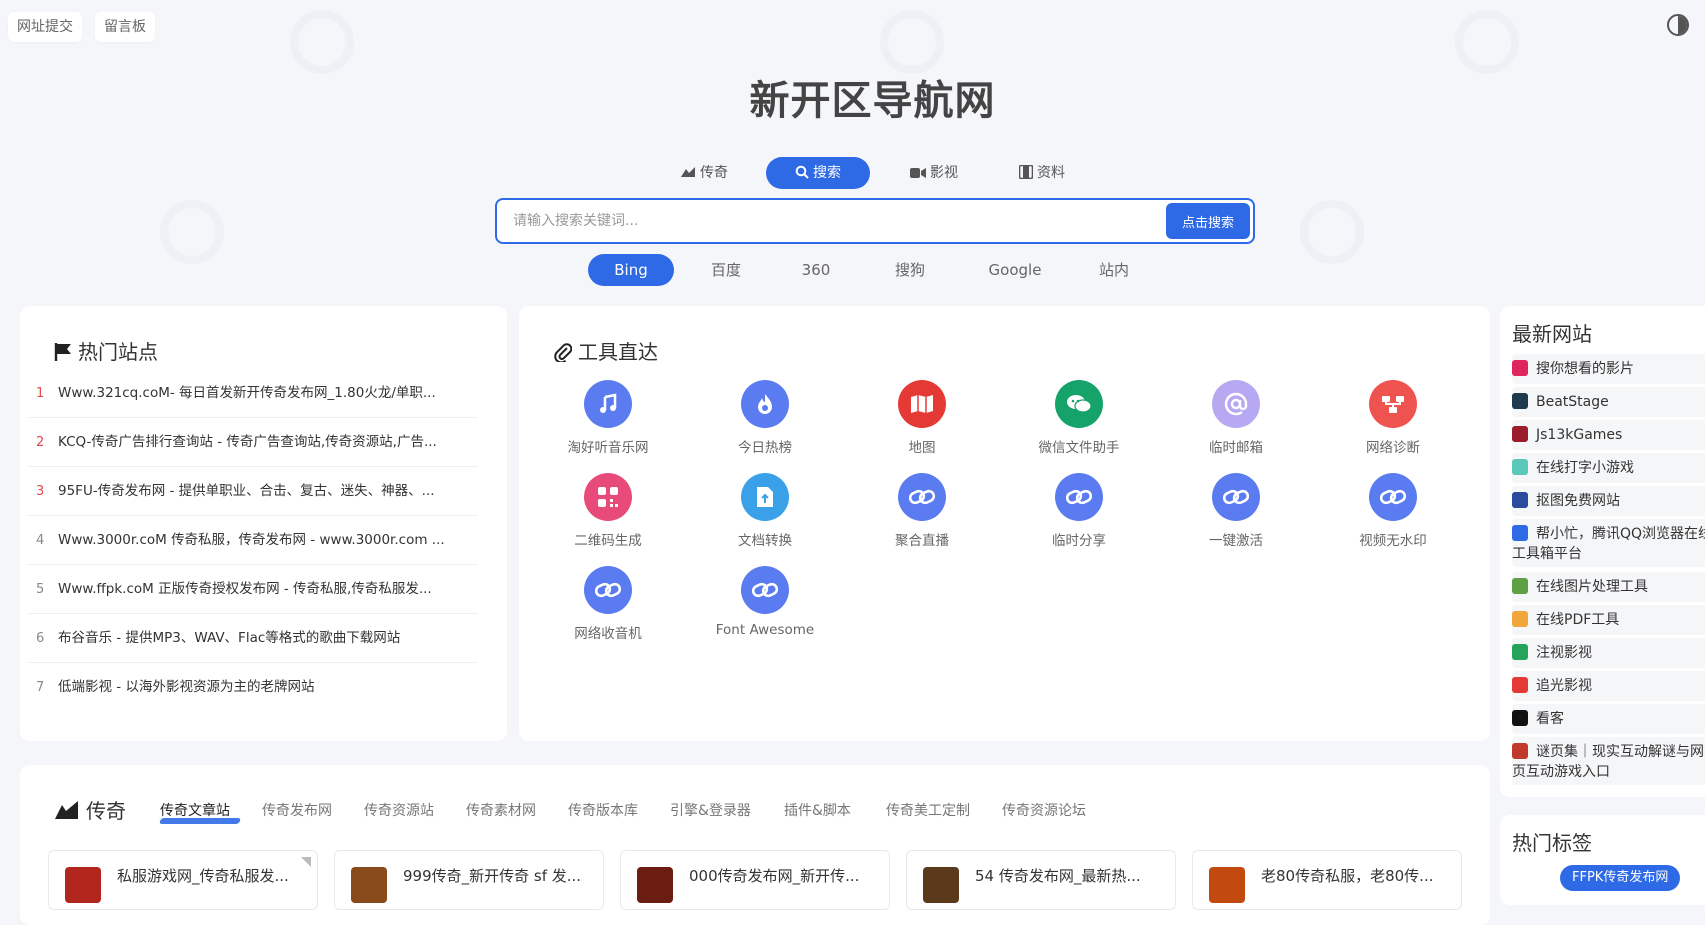 The image size is (1705, 925). I want to click on tab-legend-resources: 传奇资源站, so click(399, 810).